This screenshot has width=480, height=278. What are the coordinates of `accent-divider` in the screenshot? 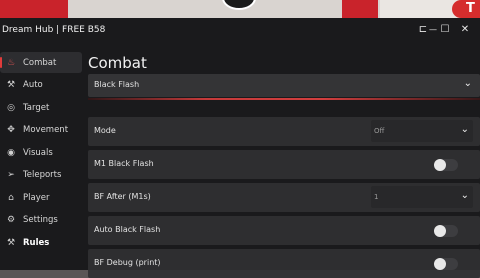 It's located at (284, 99).